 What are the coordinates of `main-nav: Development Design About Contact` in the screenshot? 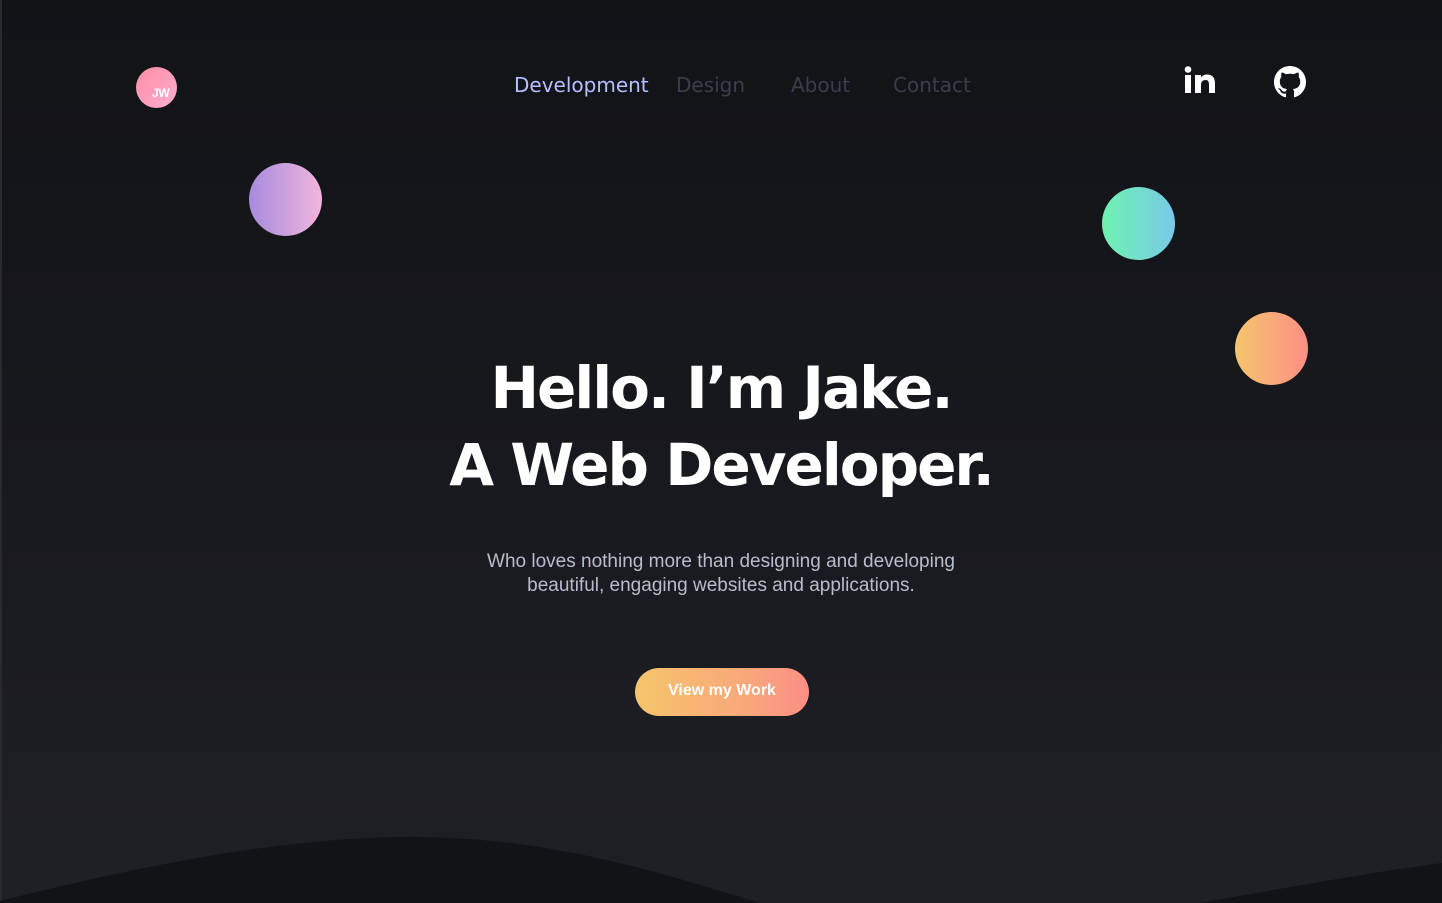 It's located at (721, 86).